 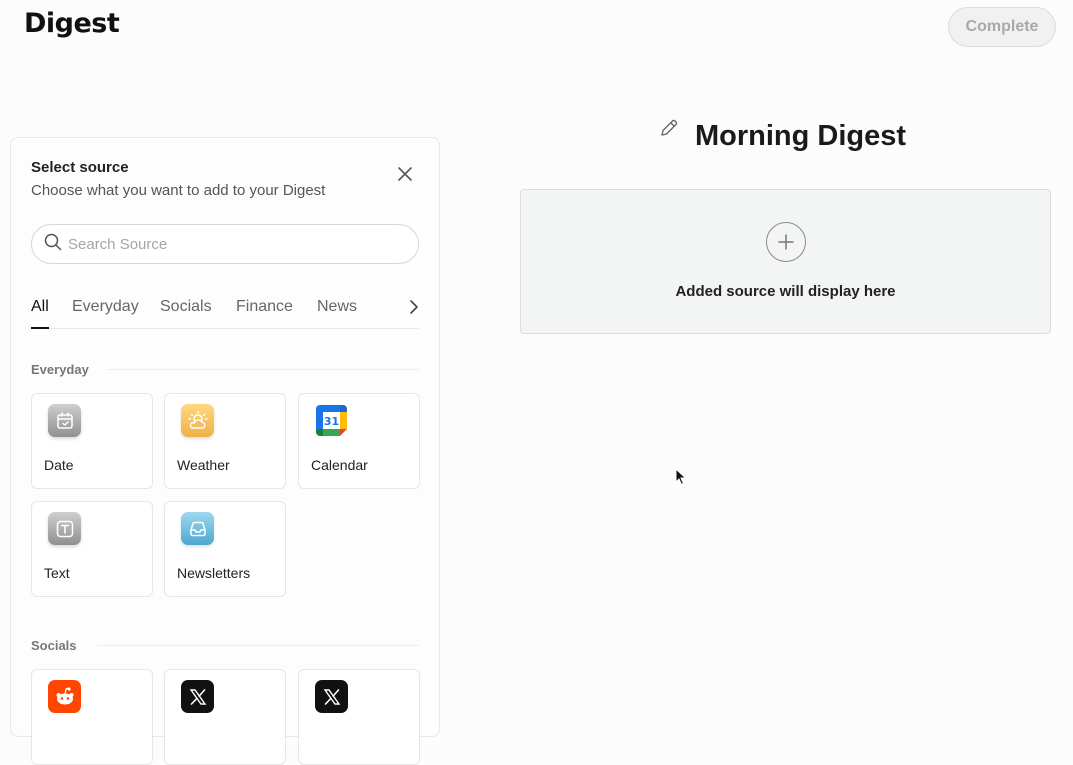 I want to click on complete-button: Complete, so click(x=1002, y=27).